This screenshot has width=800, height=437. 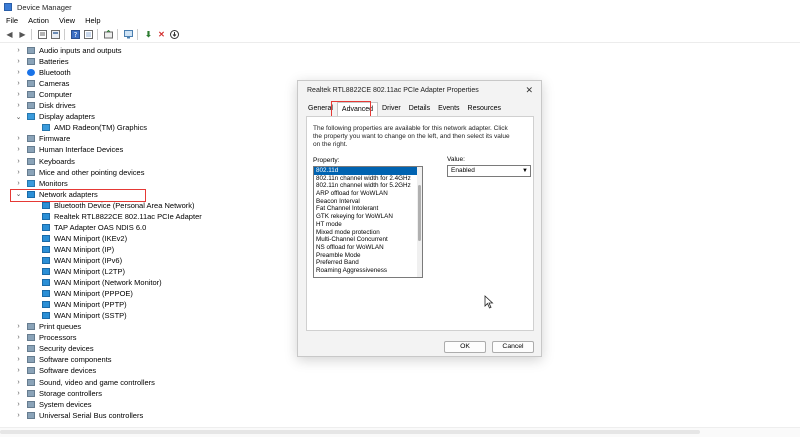 What do you see at coordinates (465, 347) in the screenshot?
I see `ok-button: OK` at bounding box center [465, 347].